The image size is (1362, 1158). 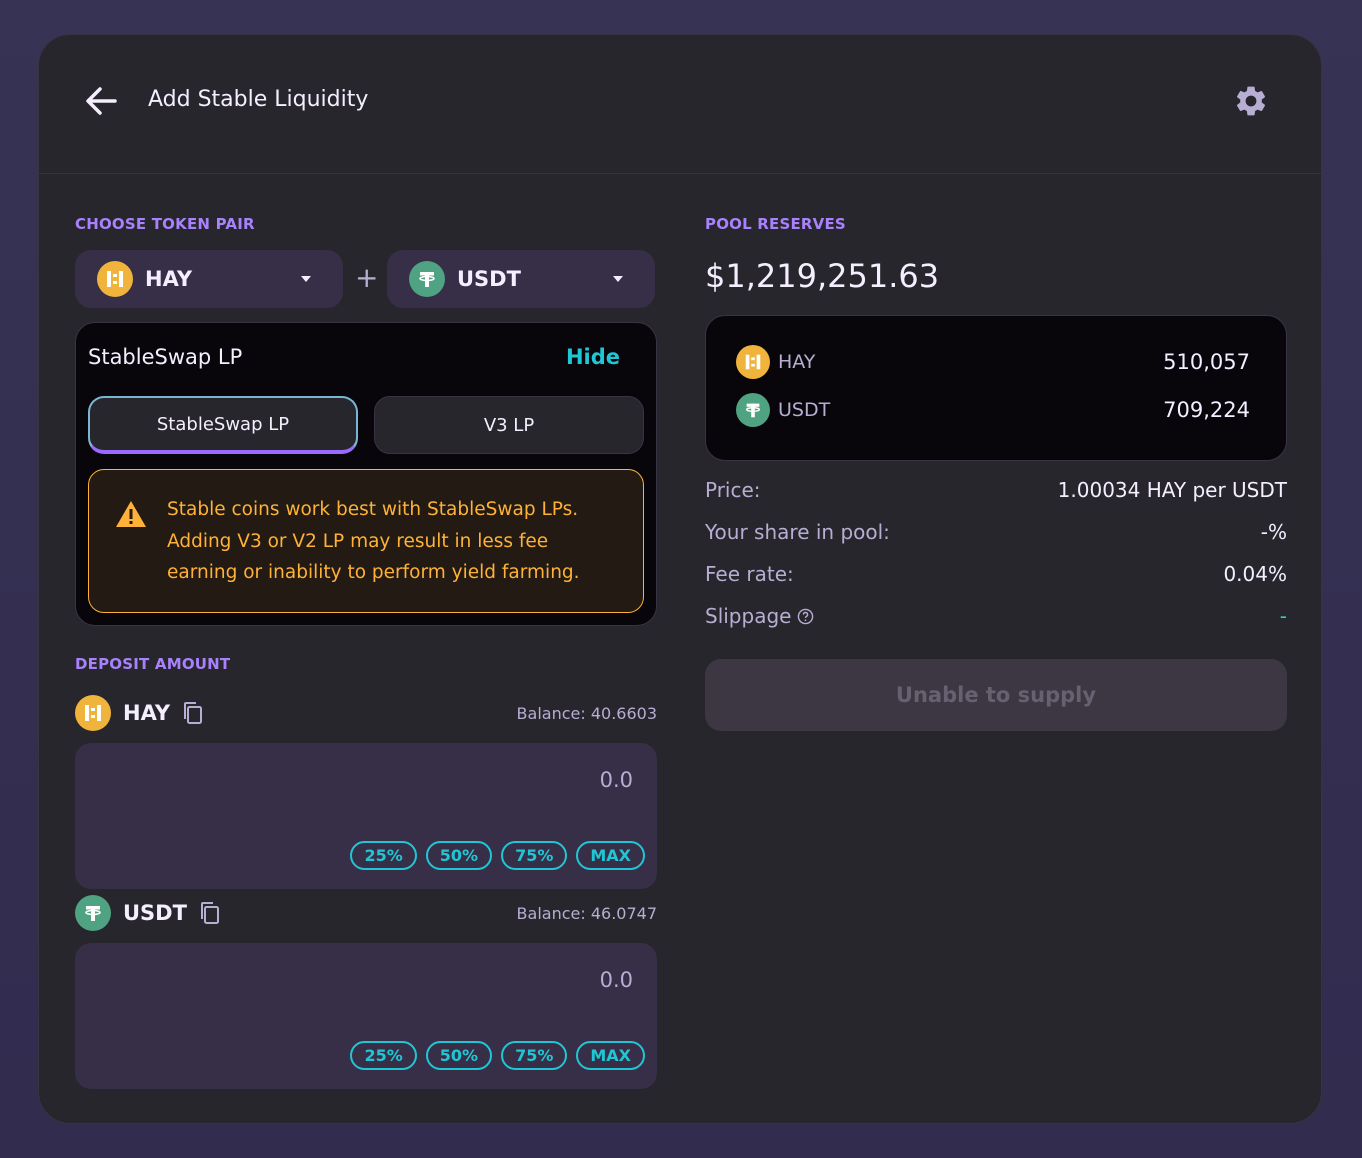 I want to click on plus-icon: +, so click(x=367, y=277).